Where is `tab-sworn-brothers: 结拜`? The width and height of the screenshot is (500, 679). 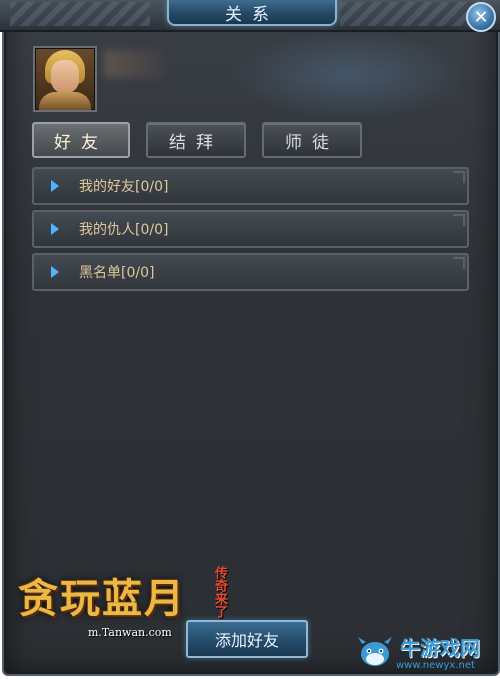
tab-sworn-brothers: 结拜 is located at coordinates (196, 140).